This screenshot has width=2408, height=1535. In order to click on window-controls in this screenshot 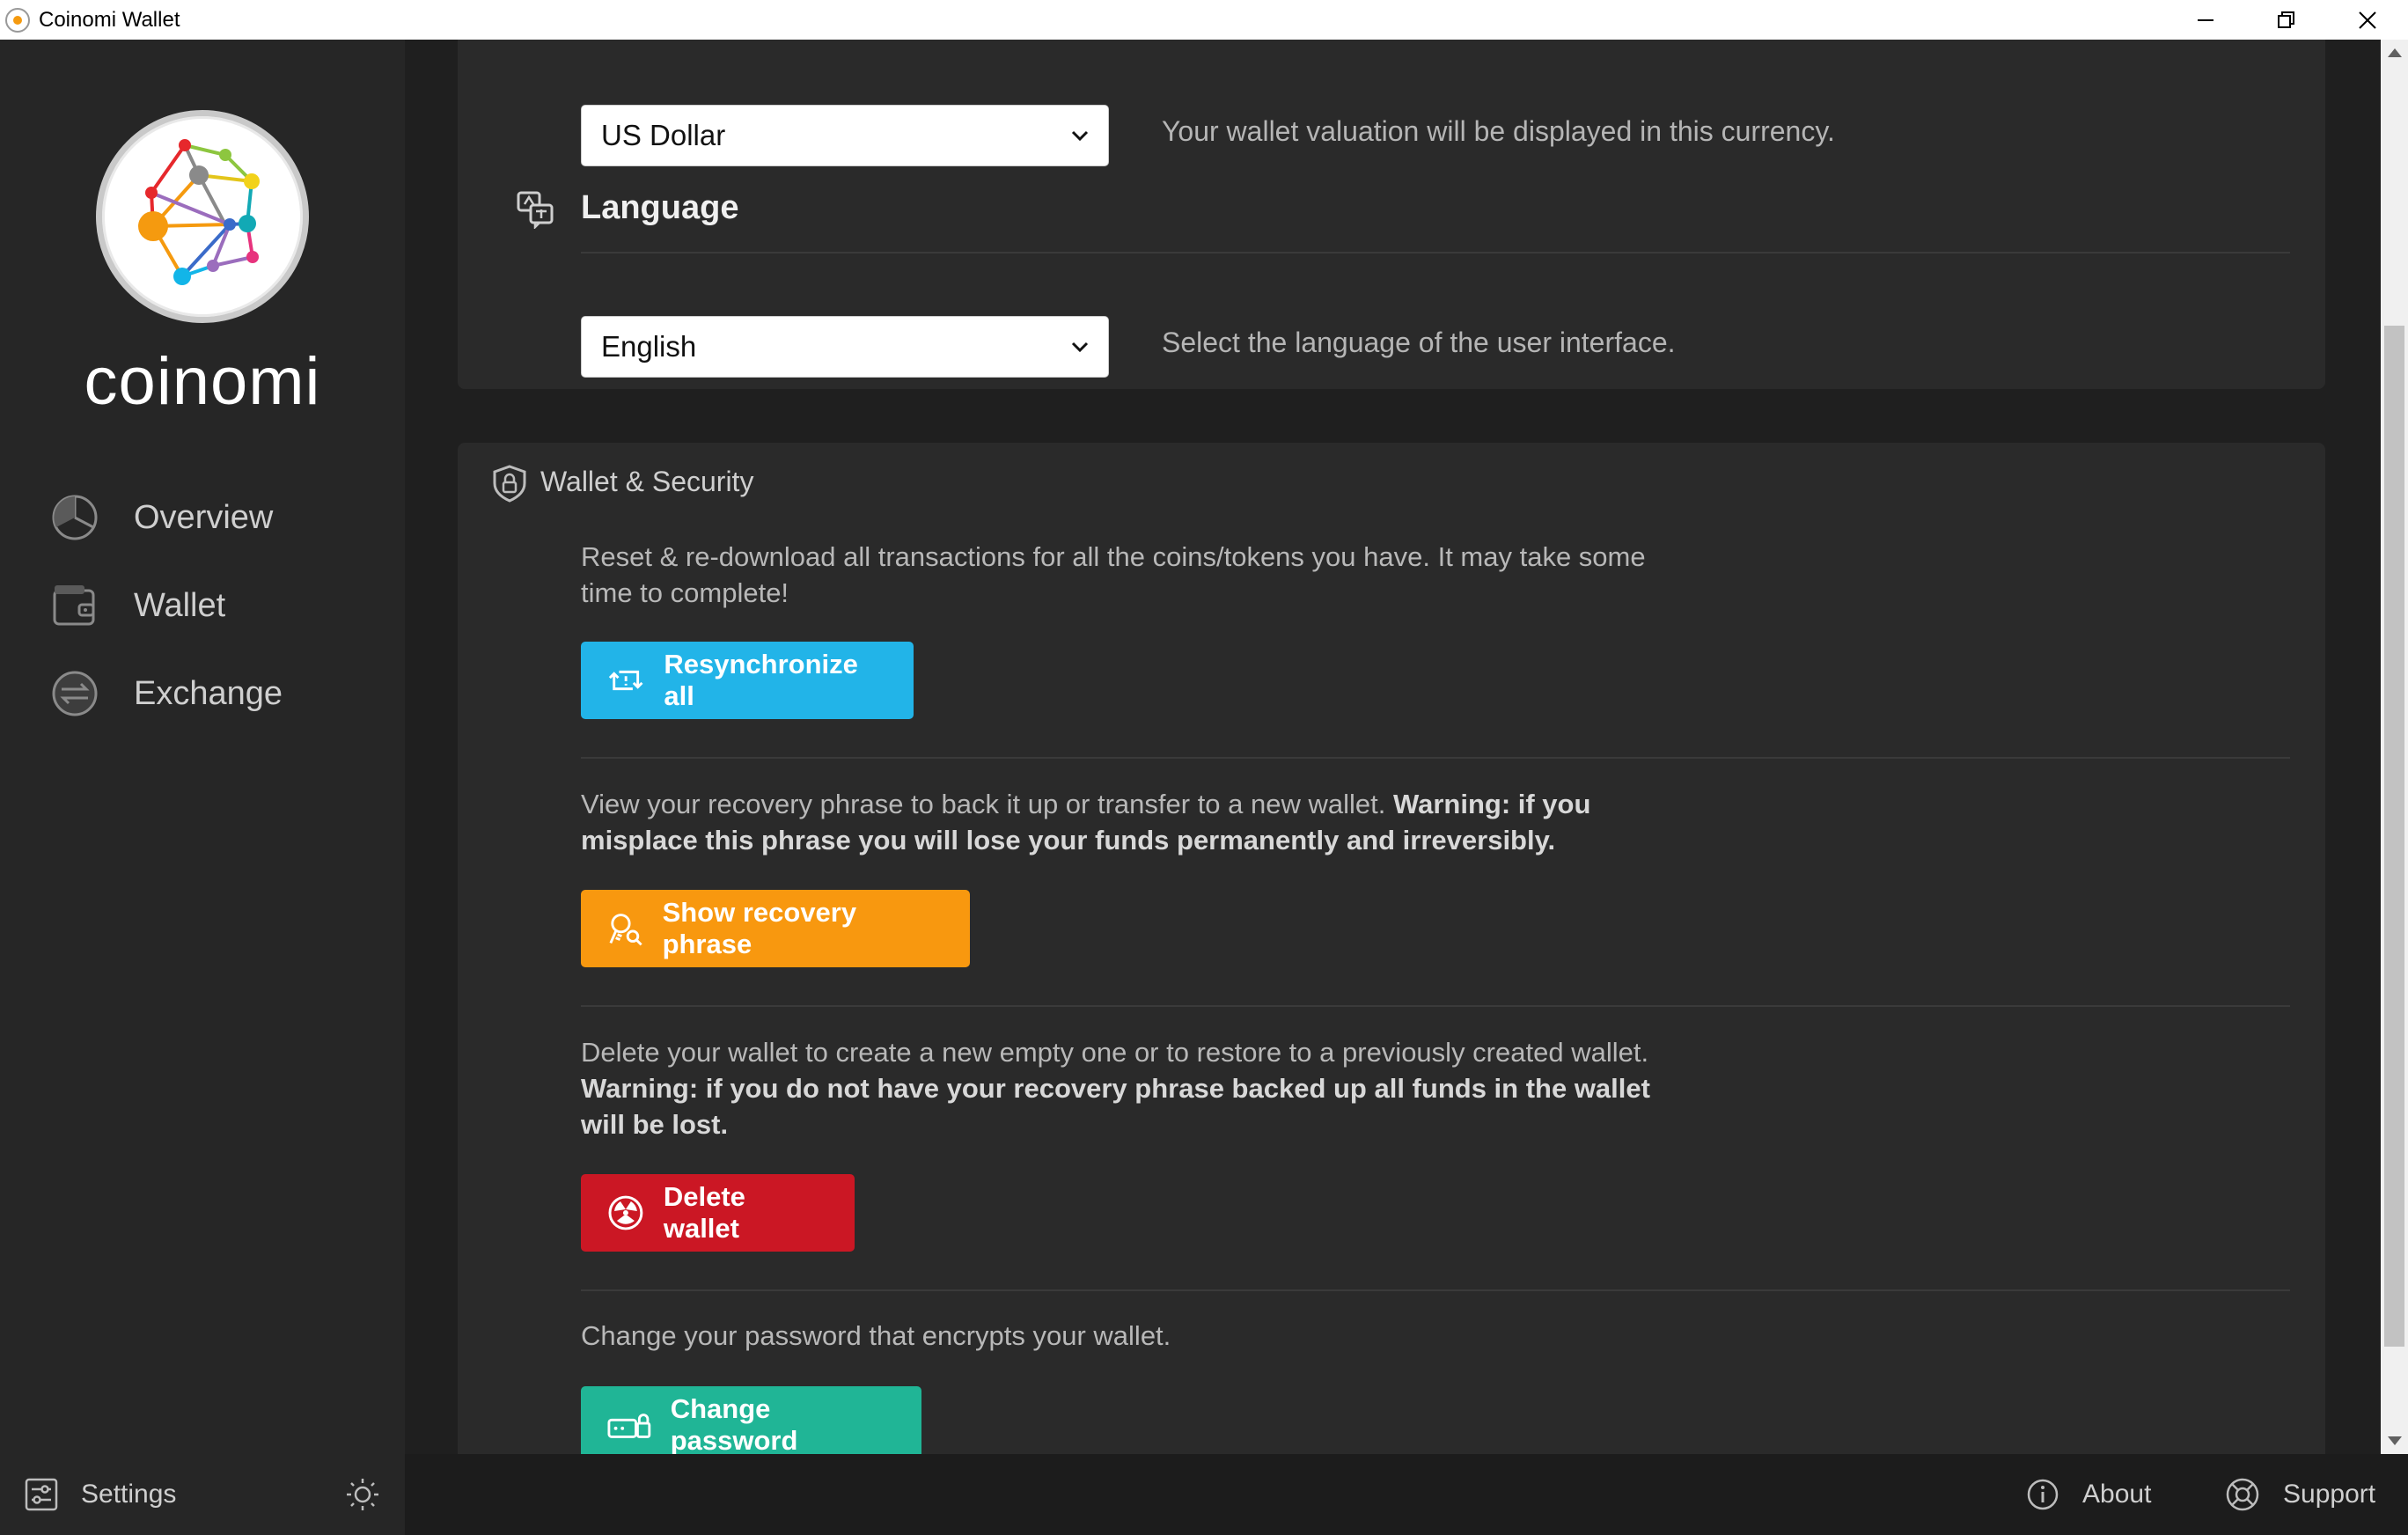, I will do `click(2286, 20)`.